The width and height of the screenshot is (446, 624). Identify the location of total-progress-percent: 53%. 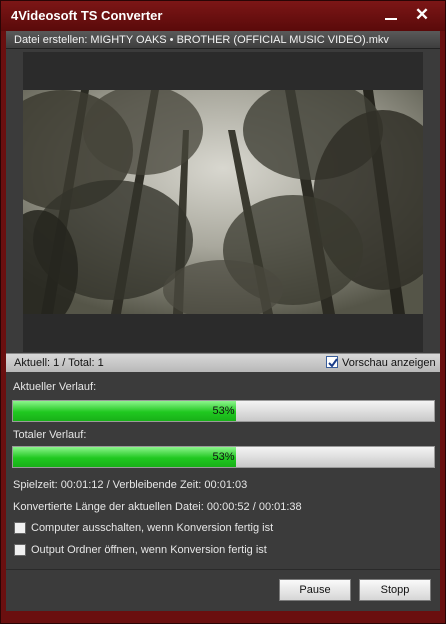
(223, 457).